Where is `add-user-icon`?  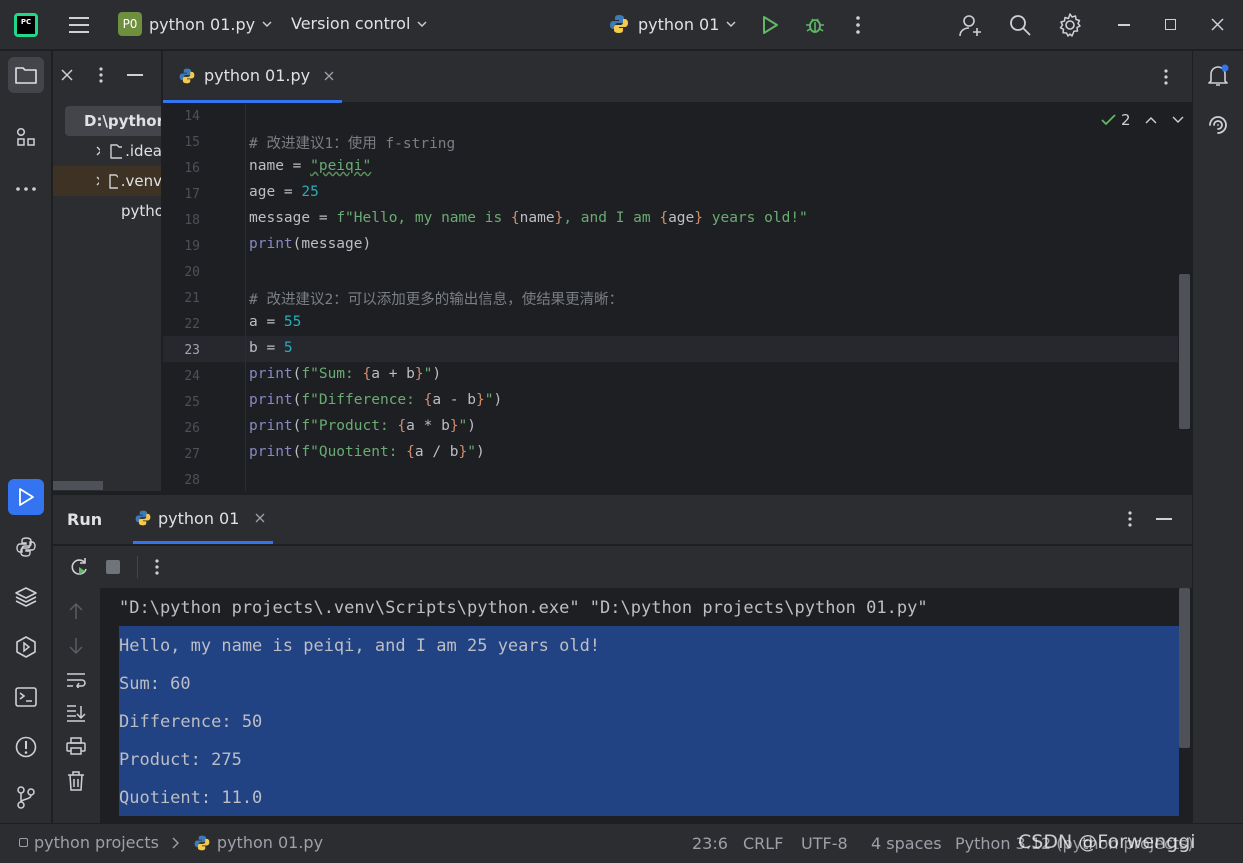 add-user-icon is located at coordinates (971, 26).